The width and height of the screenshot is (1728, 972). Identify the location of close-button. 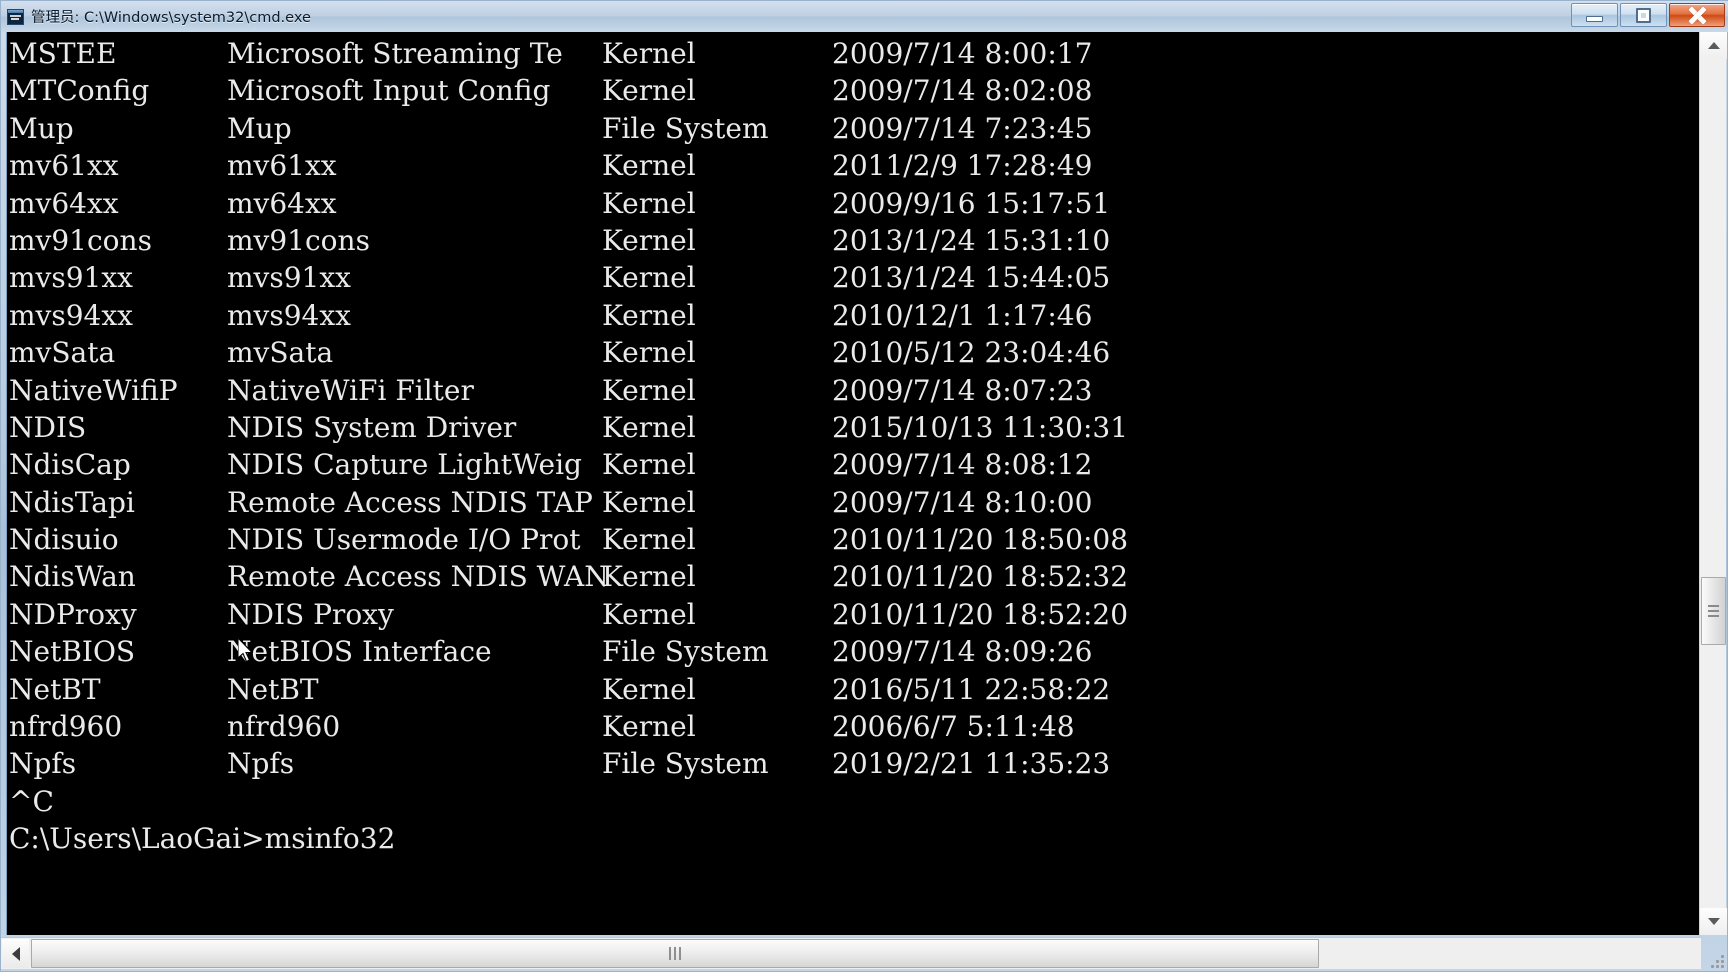
(1697, 15).